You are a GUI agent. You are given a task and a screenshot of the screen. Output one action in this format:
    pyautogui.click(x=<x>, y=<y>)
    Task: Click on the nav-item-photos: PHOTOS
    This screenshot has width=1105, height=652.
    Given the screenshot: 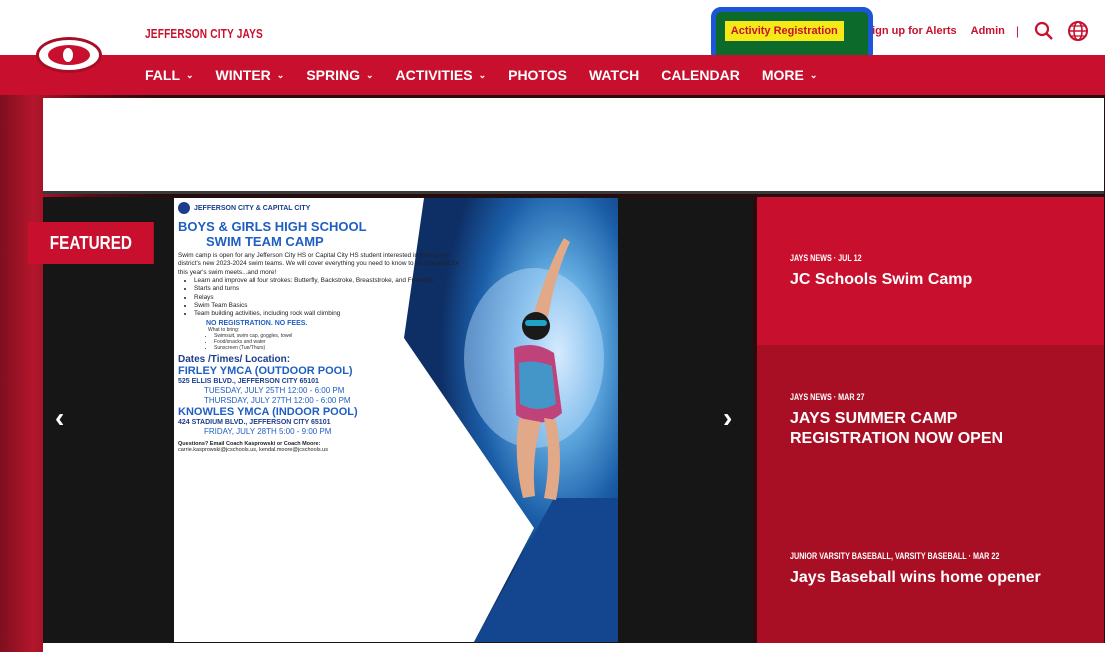 What is the action you would take?
    pyautogui.click(x=537, y=75)
    